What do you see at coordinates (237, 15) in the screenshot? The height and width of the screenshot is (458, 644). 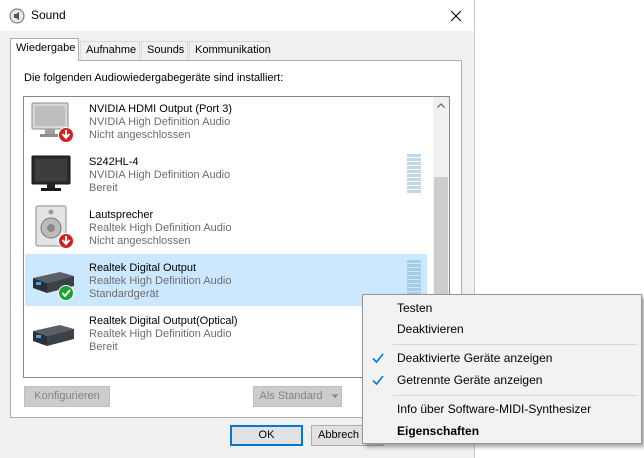 I see `title-bar: Sound` at bounding box center [237, 15].